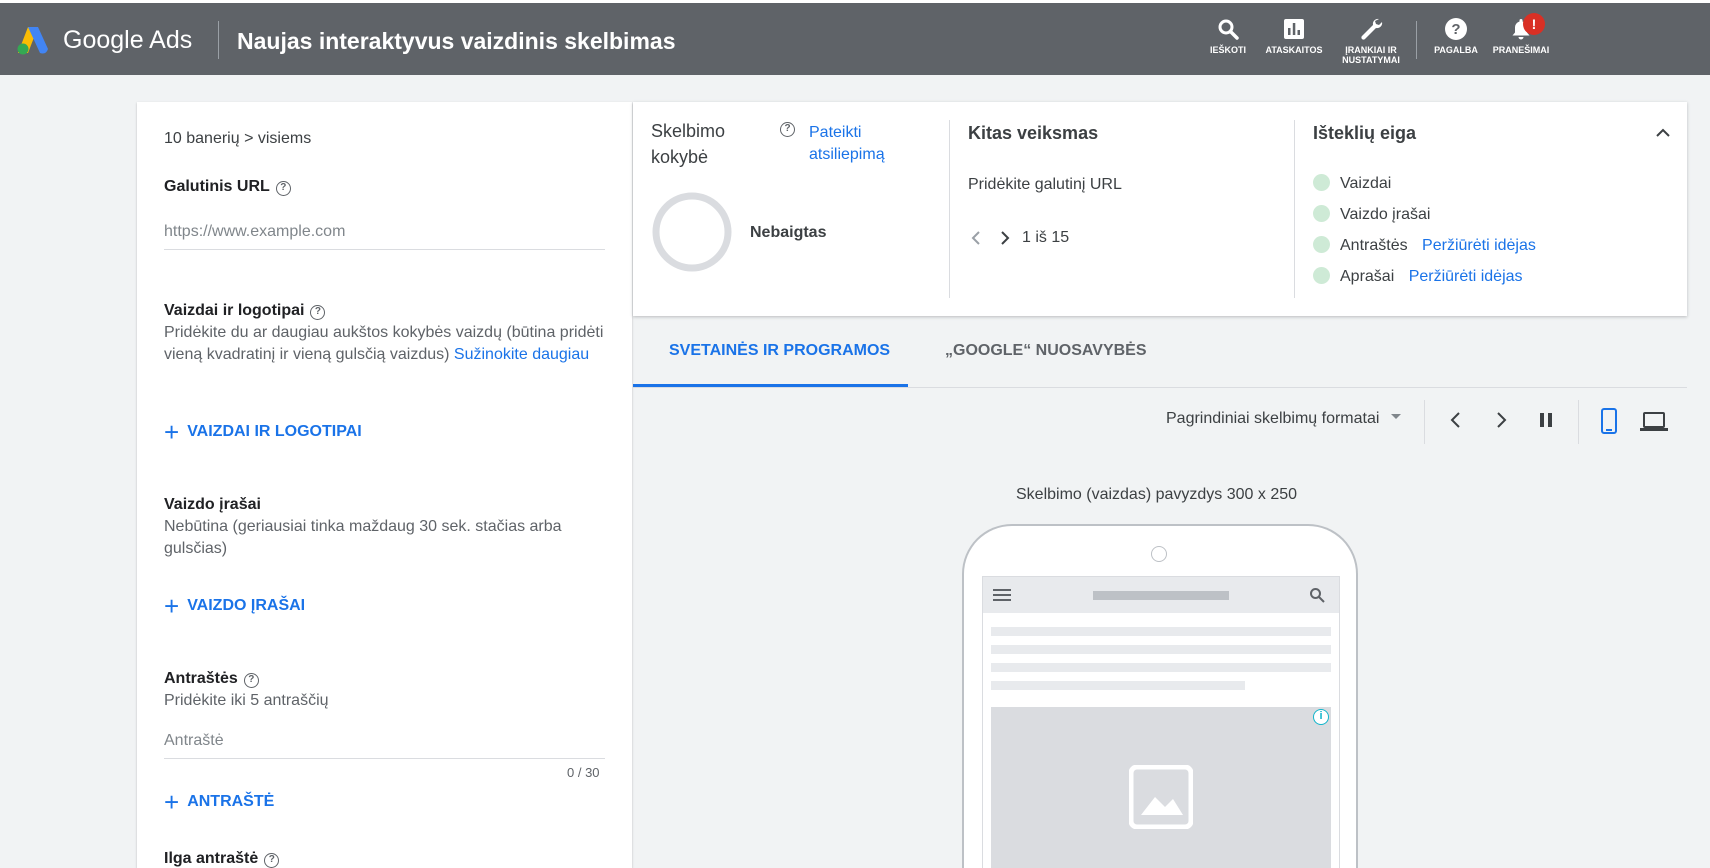  What do you see at coordinates (128, 40) in the screenshot?
I see `brand-name: Google Ads` at bounding box center [128, 40].